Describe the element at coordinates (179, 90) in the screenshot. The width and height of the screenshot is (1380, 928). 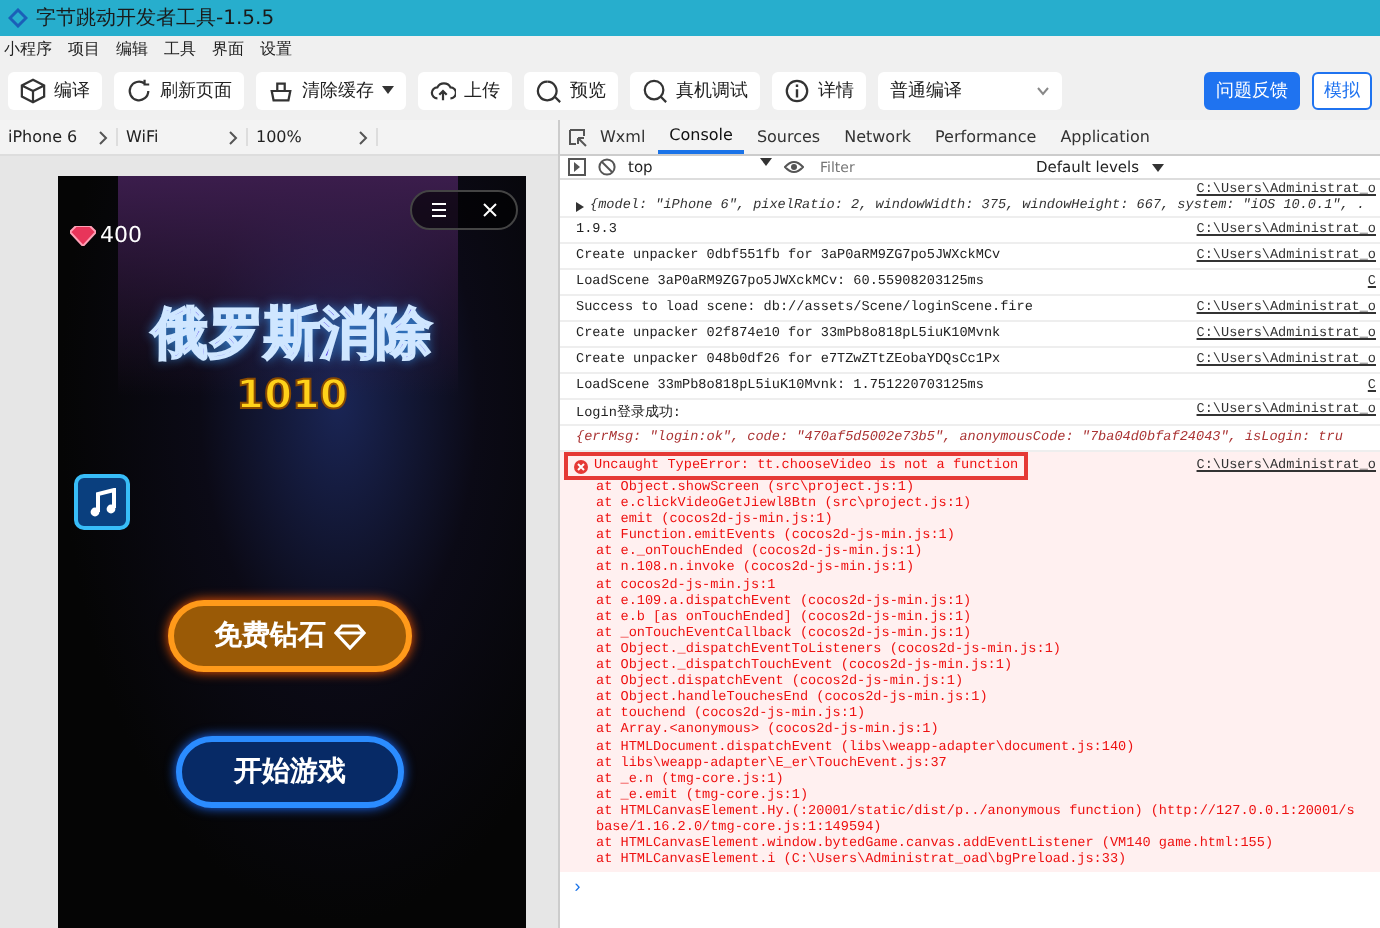
I see `toolbar-button: 刷新页面` at that location.